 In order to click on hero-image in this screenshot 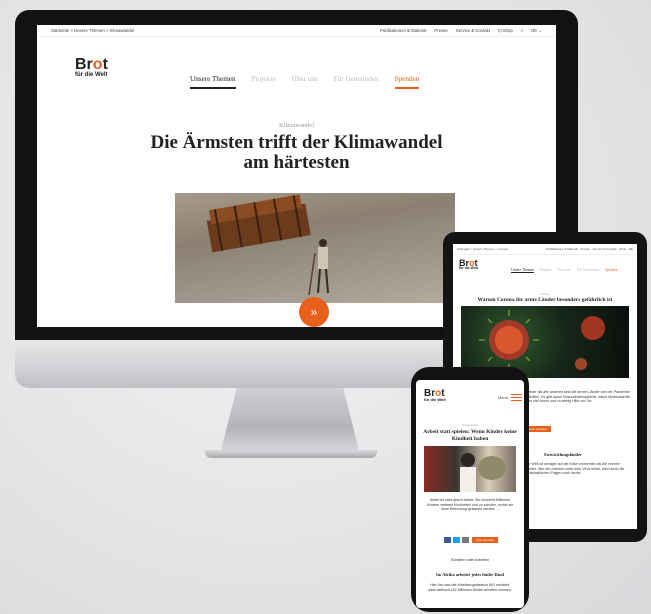, I will do `click(315, 248)`.